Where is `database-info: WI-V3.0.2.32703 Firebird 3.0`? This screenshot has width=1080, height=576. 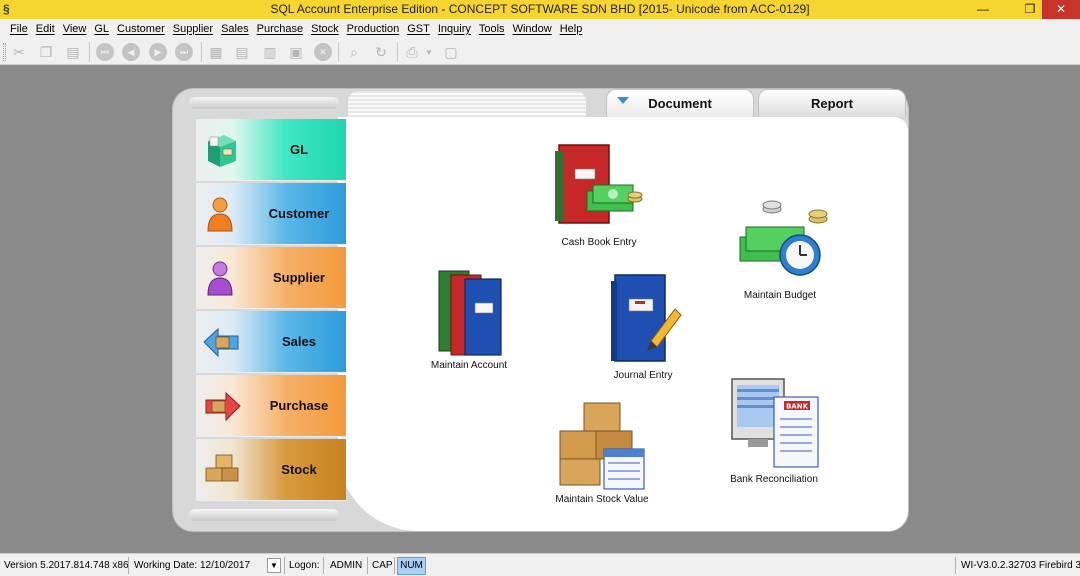 database-info: WI-V3.0.2.32703 Firebird 3.0 is located at coordinates (1020, 565).